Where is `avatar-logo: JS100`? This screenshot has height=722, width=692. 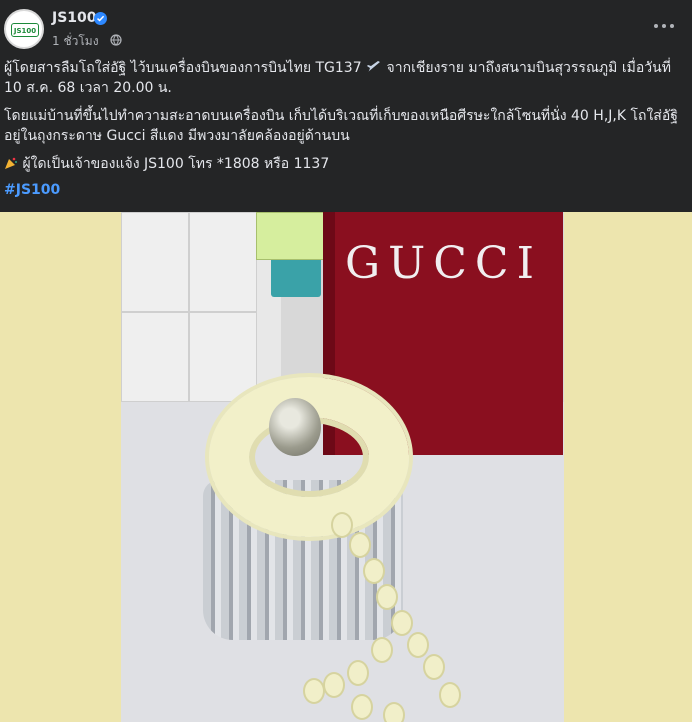
avatar-logo: JS100 is located at coordinates (25, 30).